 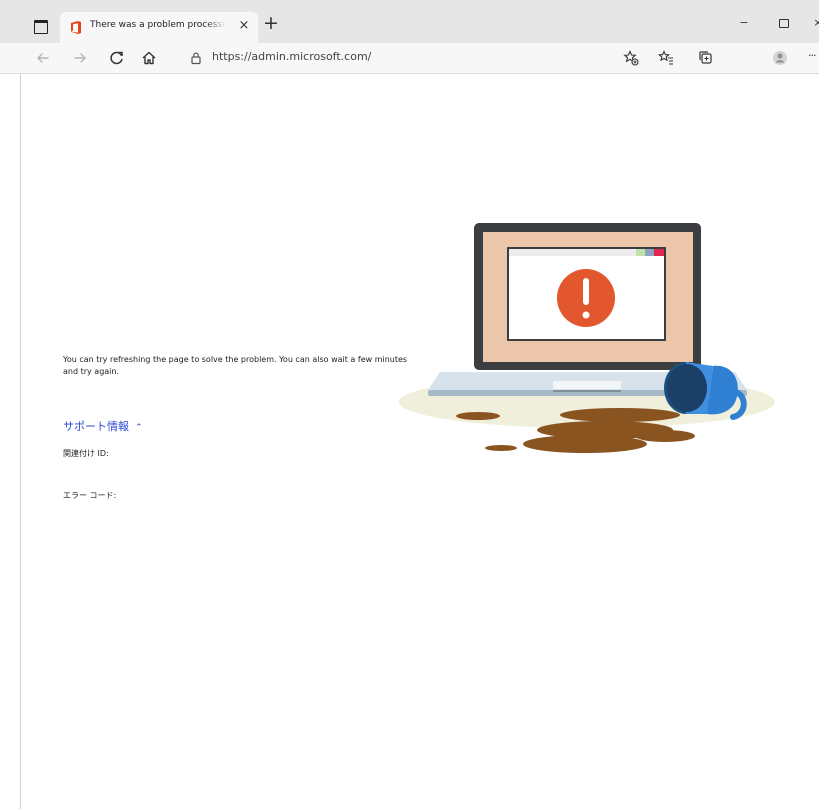 I want to click on support-info-toggle: サポート情報 ⌃, so click(x=103, y=426).